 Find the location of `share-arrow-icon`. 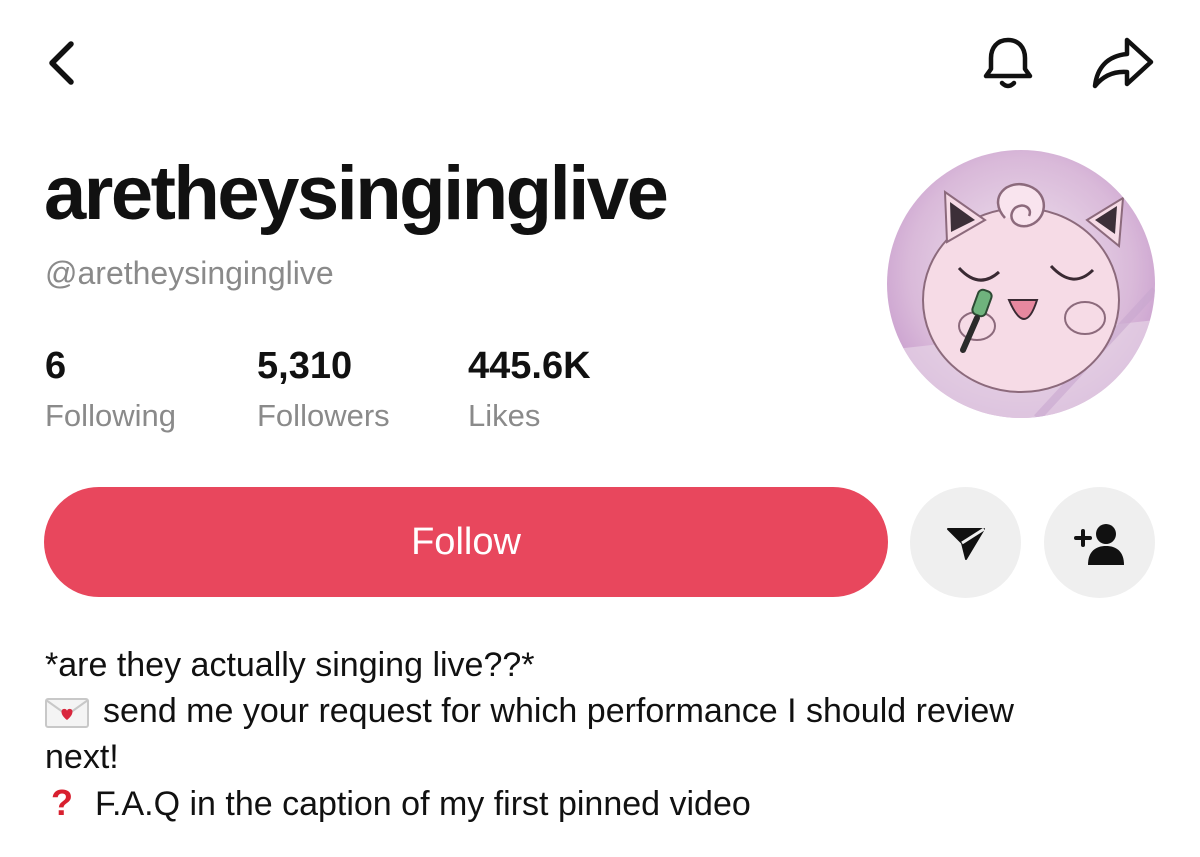

share-arrow-icon is located at coordinates (1123, 63).